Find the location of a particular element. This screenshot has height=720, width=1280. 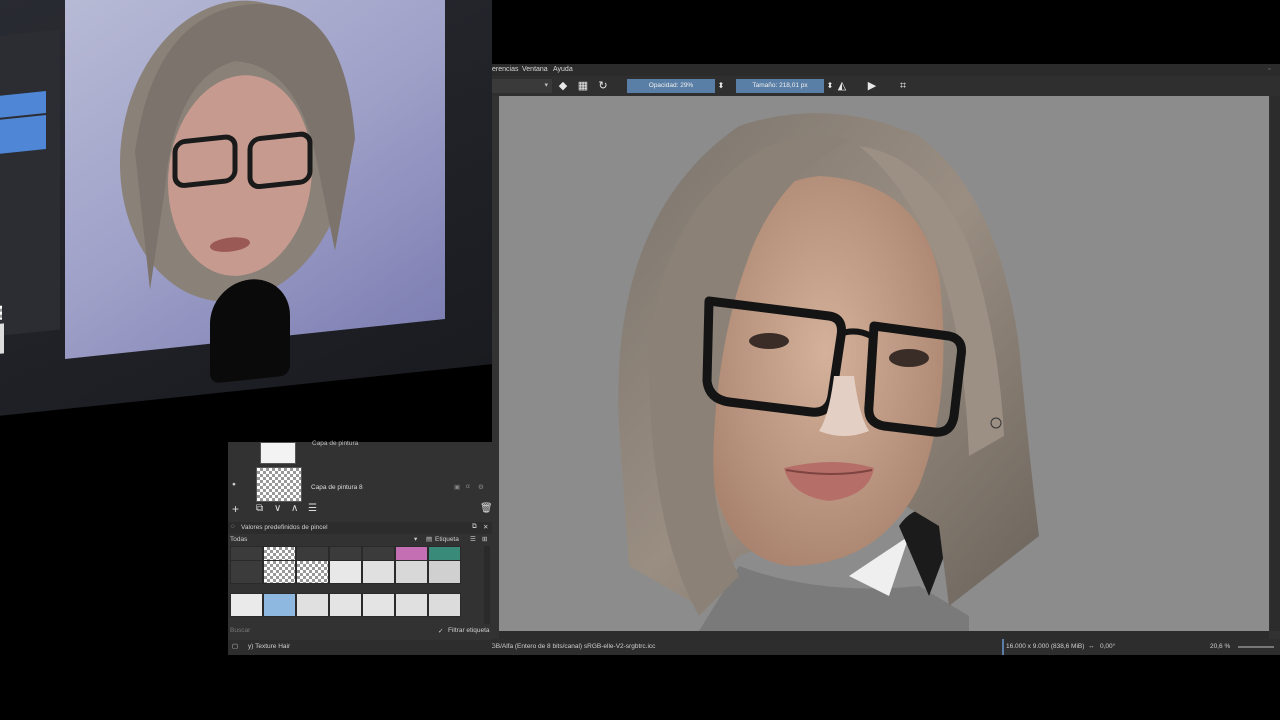

alpha-lock-icon: ▦ is located at coordinates (583, 86).